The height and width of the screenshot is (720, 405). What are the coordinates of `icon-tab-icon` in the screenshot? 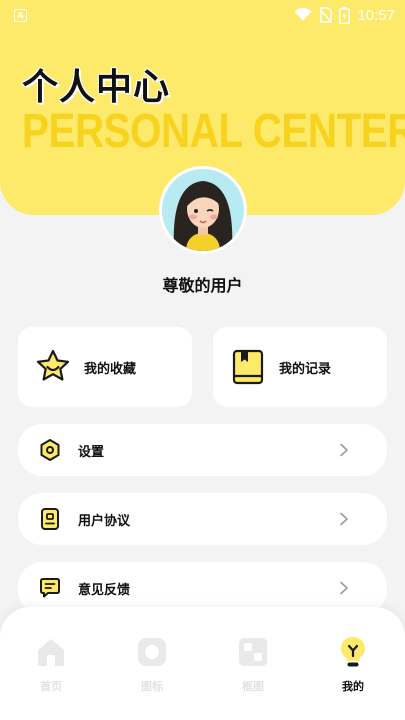 It's located at (152, 652).